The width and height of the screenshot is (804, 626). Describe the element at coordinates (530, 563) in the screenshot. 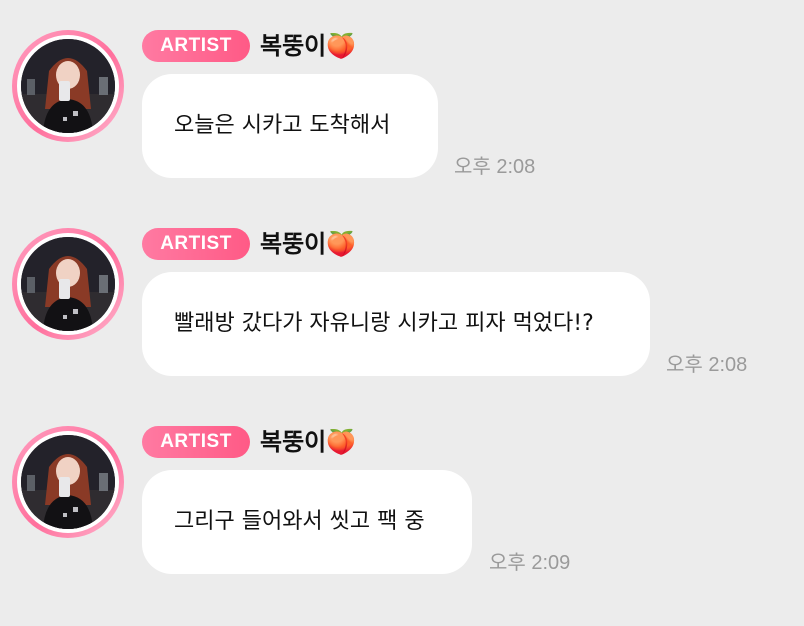

I see `message-timestamp: 오후 2:09` at that location.